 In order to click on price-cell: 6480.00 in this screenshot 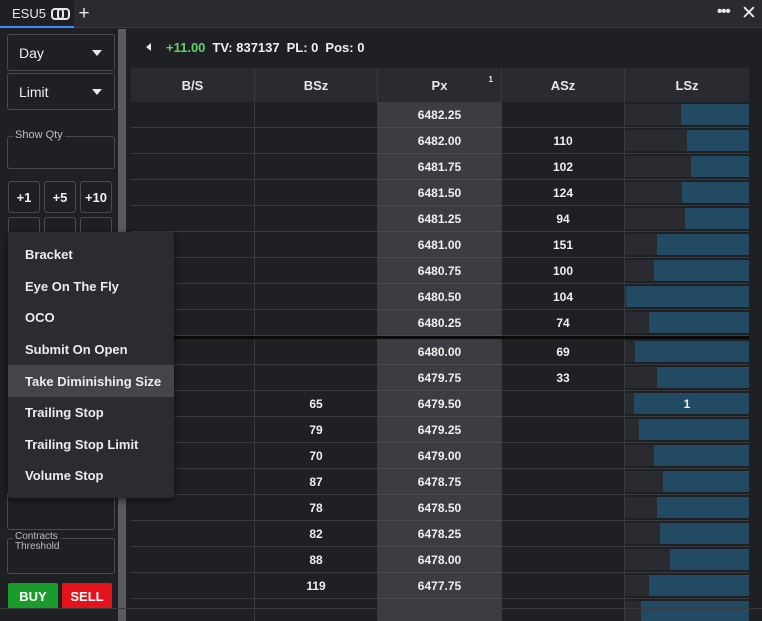, I will do `click(440, 352)`.